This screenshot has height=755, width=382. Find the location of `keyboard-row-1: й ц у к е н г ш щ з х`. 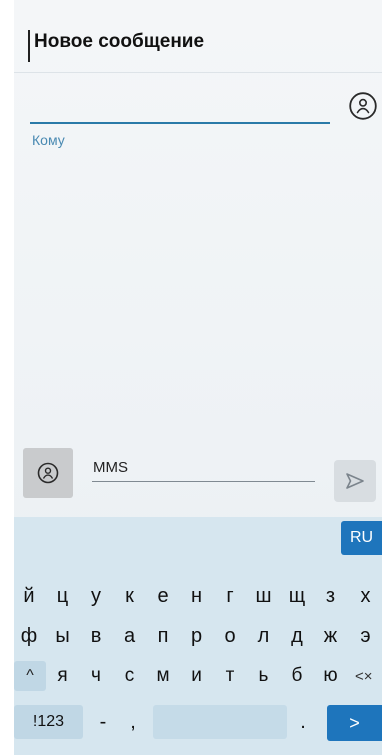

keyboard-row-1: й ц у к е н г ш щ з х is located at coordinates (198, 596).